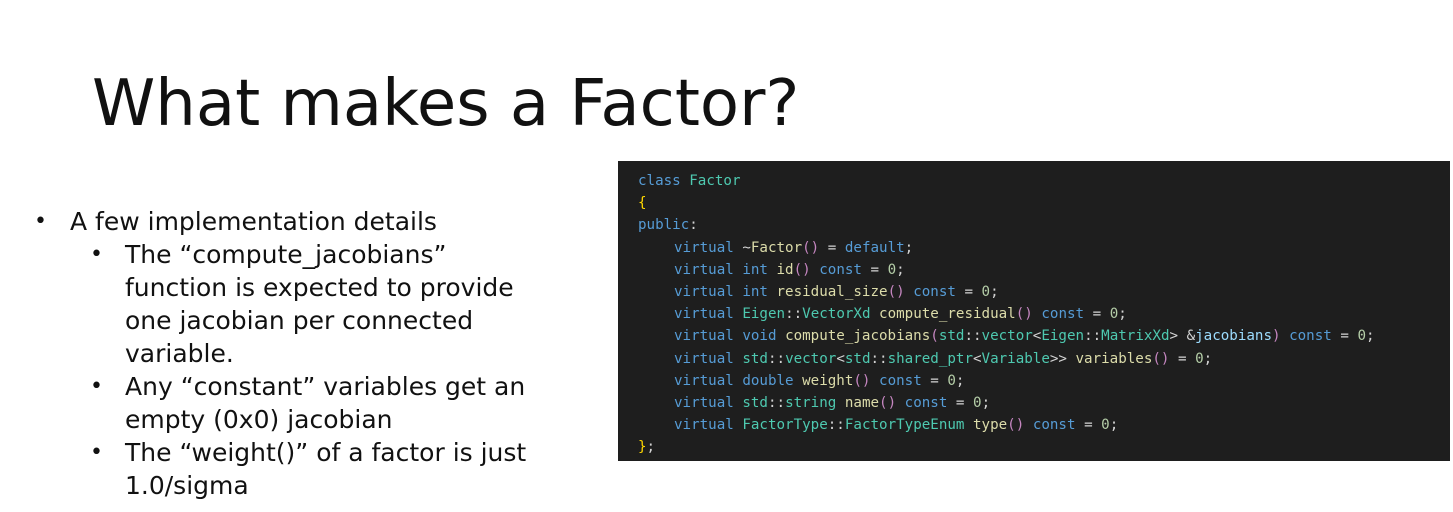 The image size is (1453, 512). Describe the element at coordinates (1006, 292) in the screenshot. I see `code-line: virtual int residual_size() const = 0;` at that location.